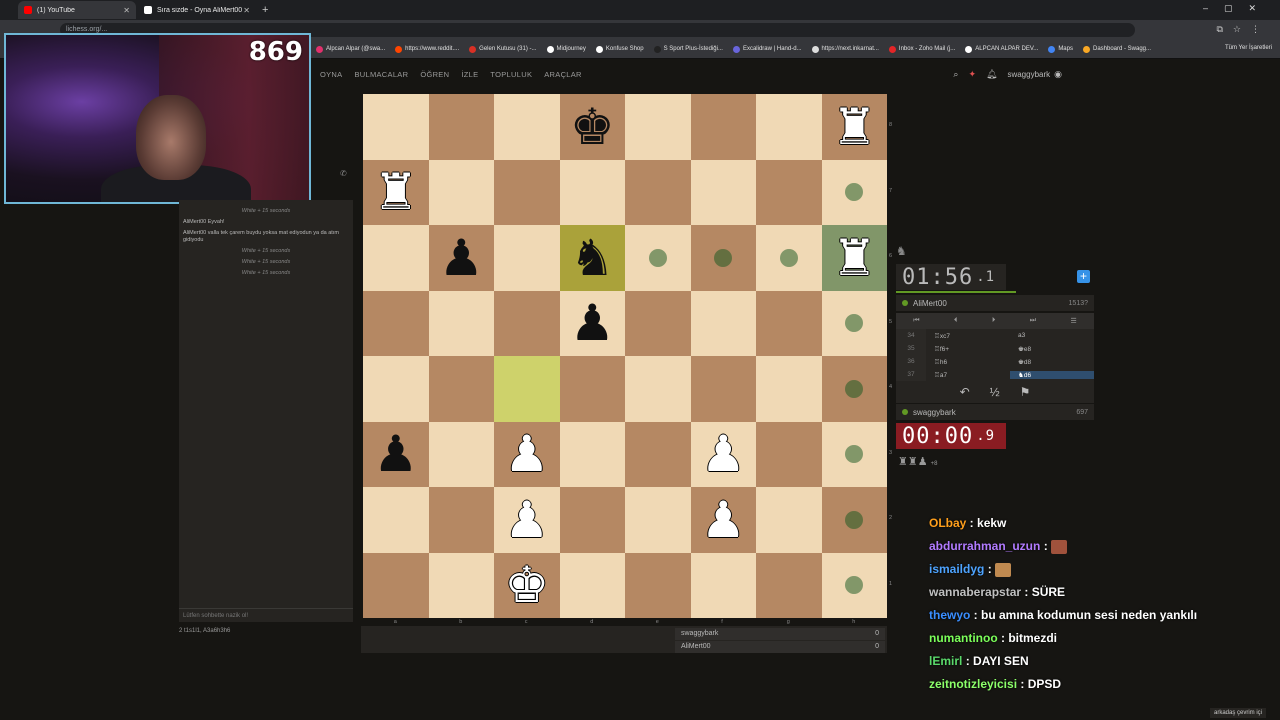 The image size is (1280, 720). I want to click on window-controls: –▢✕, so click(1237, 8).